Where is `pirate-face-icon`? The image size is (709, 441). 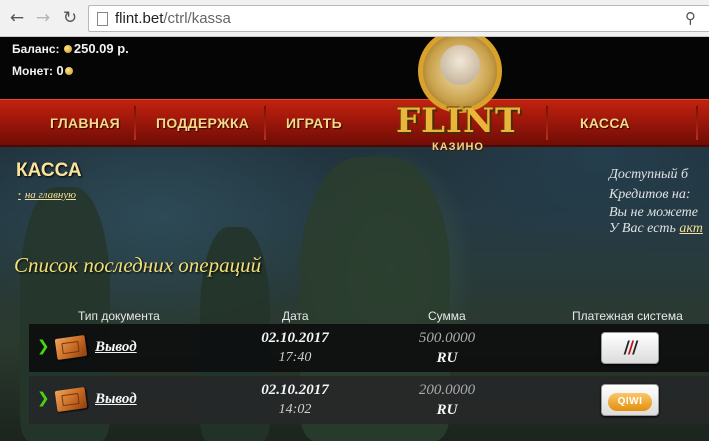
pirate-face-icon is located at coordinates (460, 65).